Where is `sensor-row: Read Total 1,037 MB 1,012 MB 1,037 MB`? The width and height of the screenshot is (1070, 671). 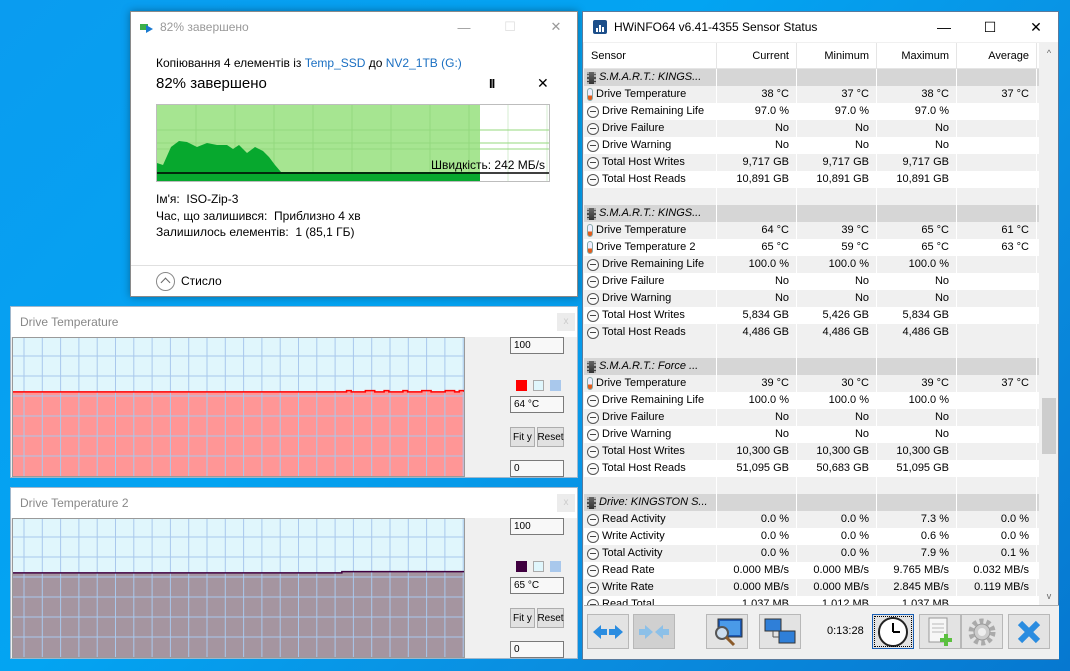 sensor-row: Read Total 1,037 MB 1,012 MB 1,037 MB is located at coordinates (811, 600).